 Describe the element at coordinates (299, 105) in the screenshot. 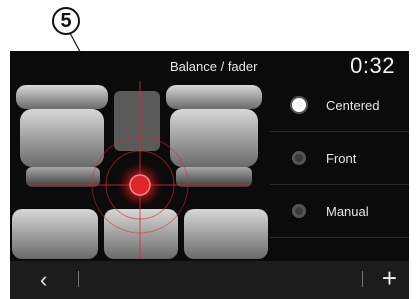

I see `radio-selected-icon` at that location.